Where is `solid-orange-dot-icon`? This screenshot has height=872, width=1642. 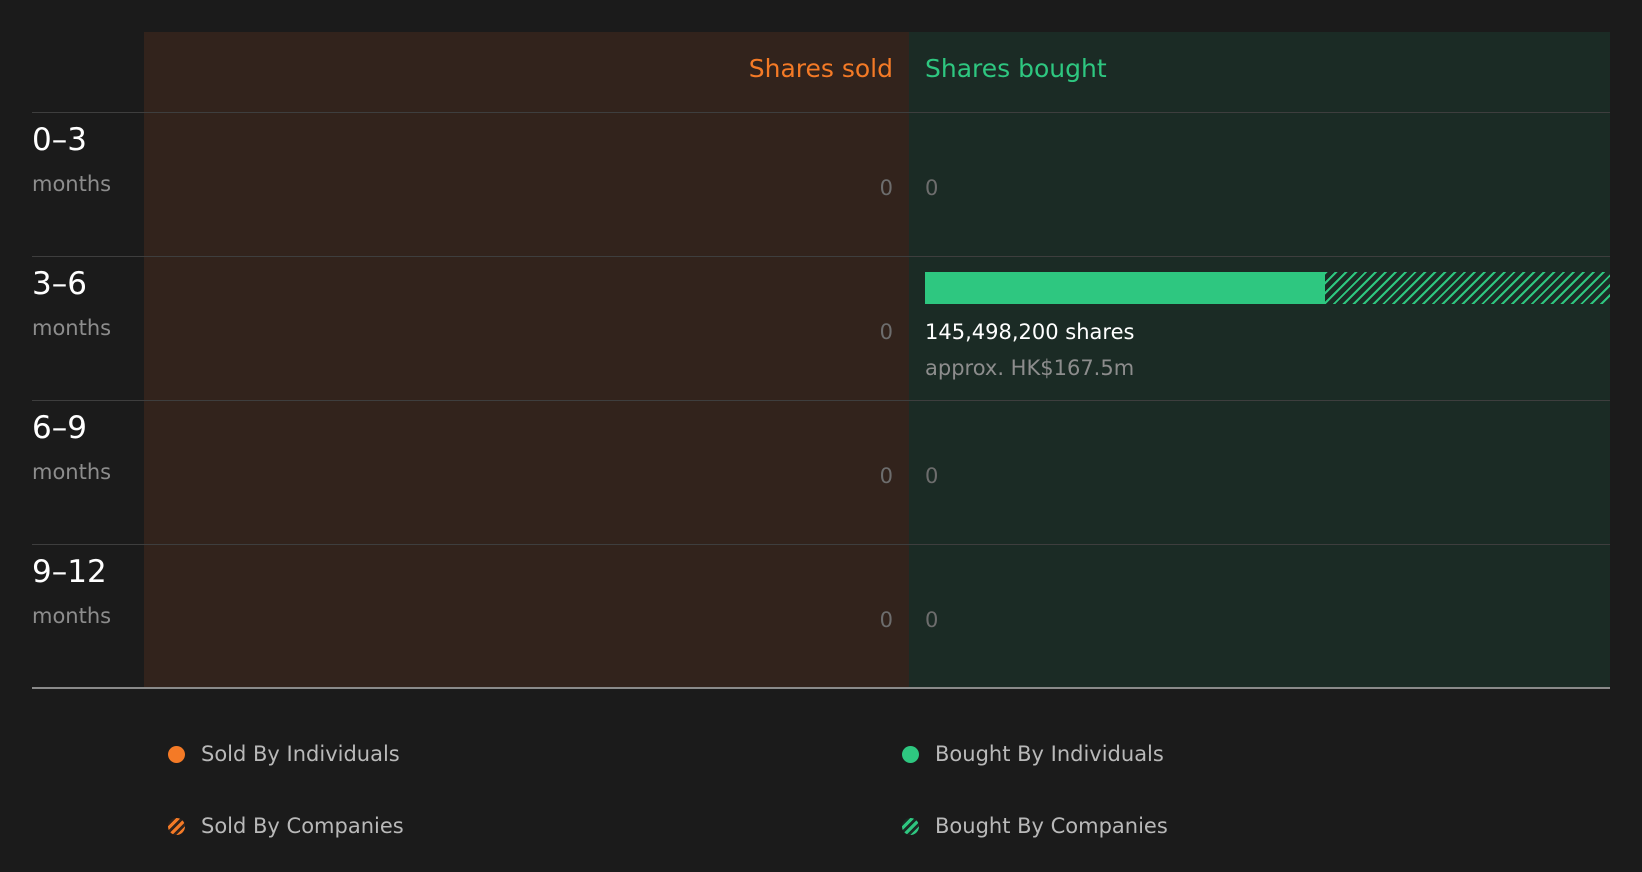 solid-orange-dot-icon is located at coordinates (176, 754).